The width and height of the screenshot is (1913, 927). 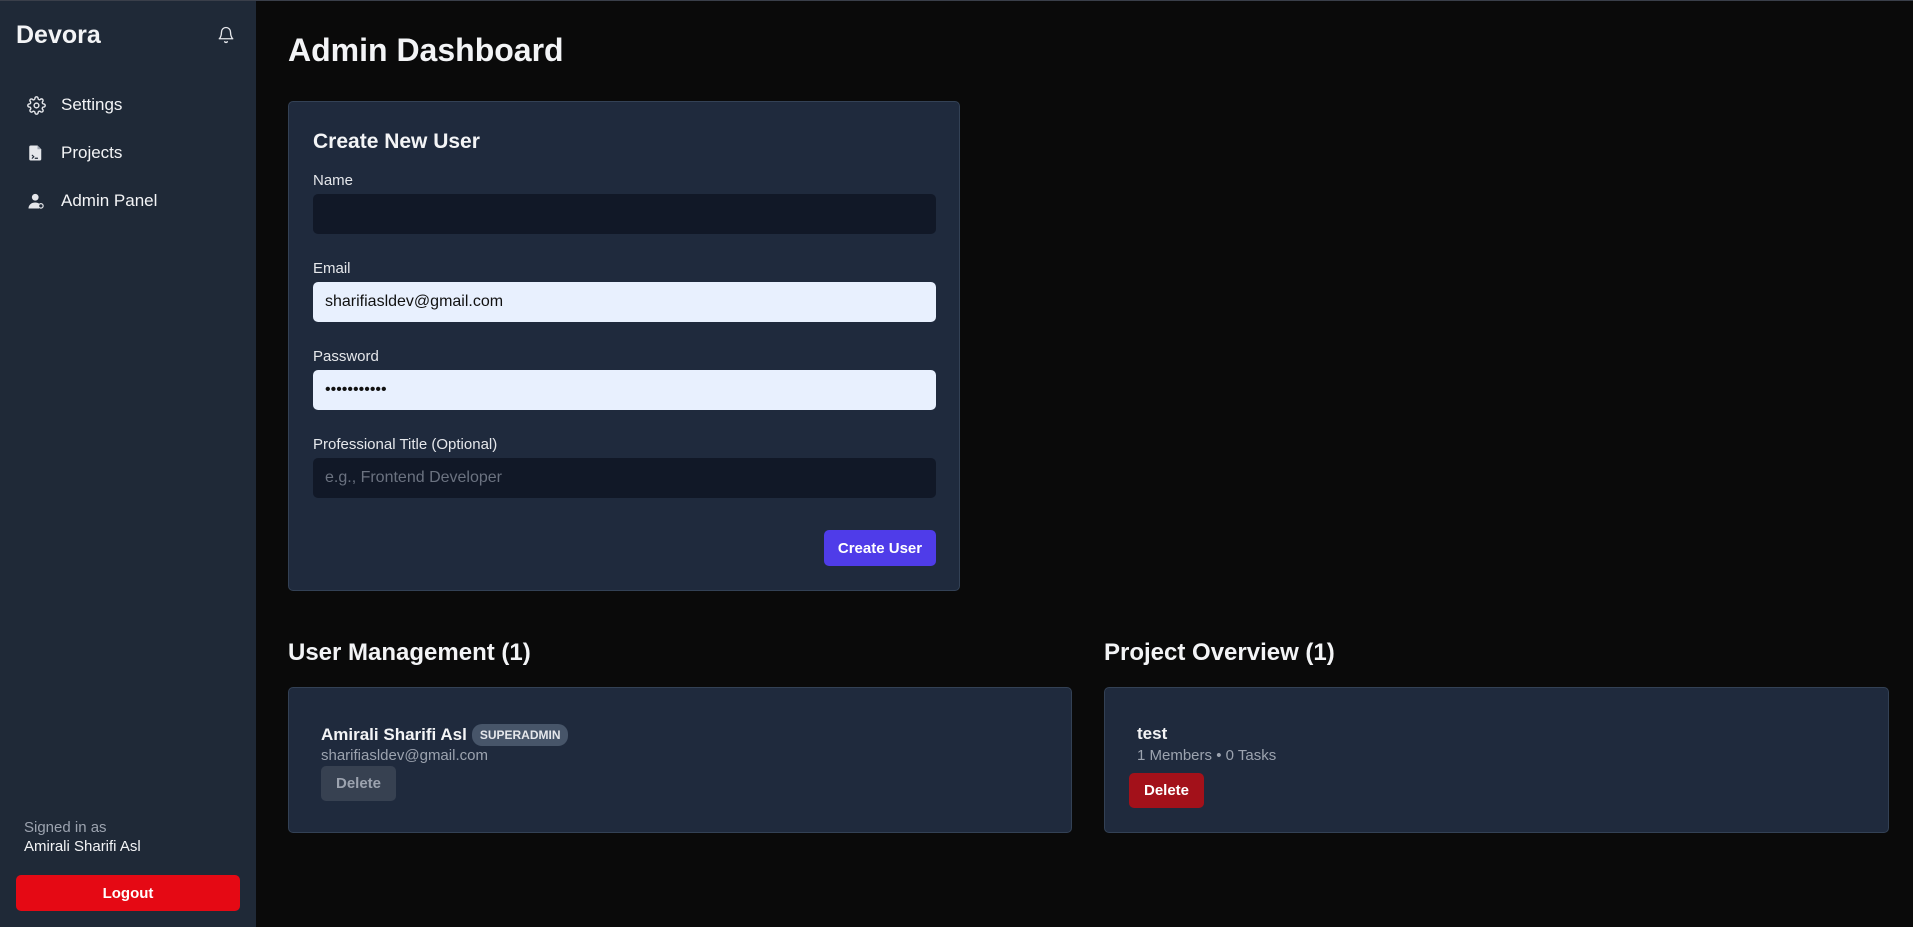 I want to click on signed-in-info: Signed in as Amirali Sharifi Asl, so click(x=82, y=837).